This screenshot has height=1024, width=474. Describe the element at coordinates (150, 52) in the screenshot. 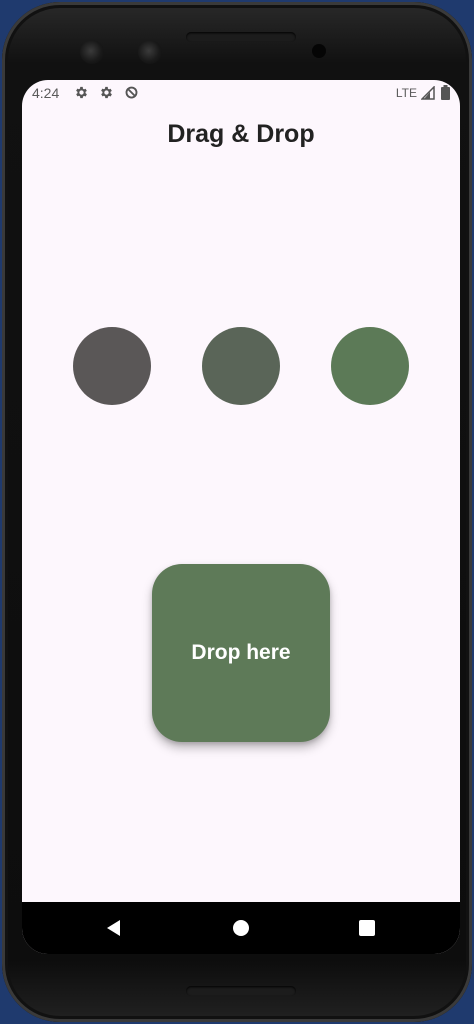

I see `front-camera-secondary` at that location.